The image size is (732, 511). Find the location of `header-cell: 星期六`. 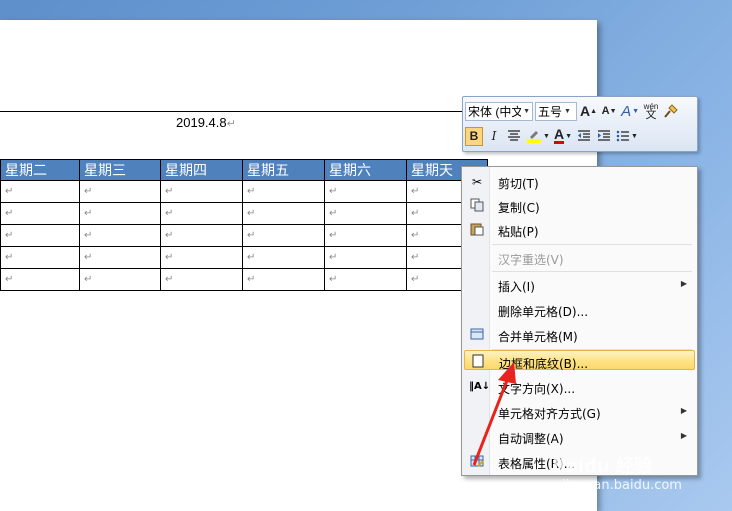

header-cell: 星期六 is located at coordinates (365, 170).